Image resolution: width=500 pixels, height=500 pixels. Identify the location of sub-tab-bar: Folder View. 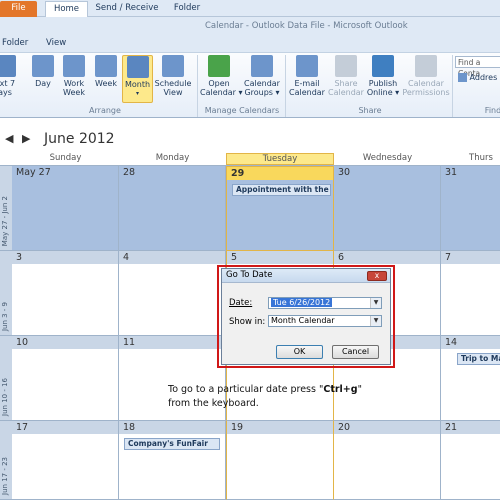
(250, 44).